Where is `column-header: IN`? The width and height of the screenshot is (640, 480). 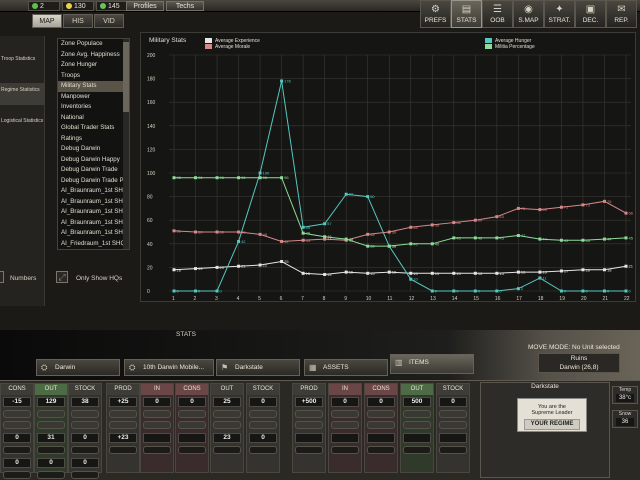 column-header: IN is located at coordinates (157, 389).